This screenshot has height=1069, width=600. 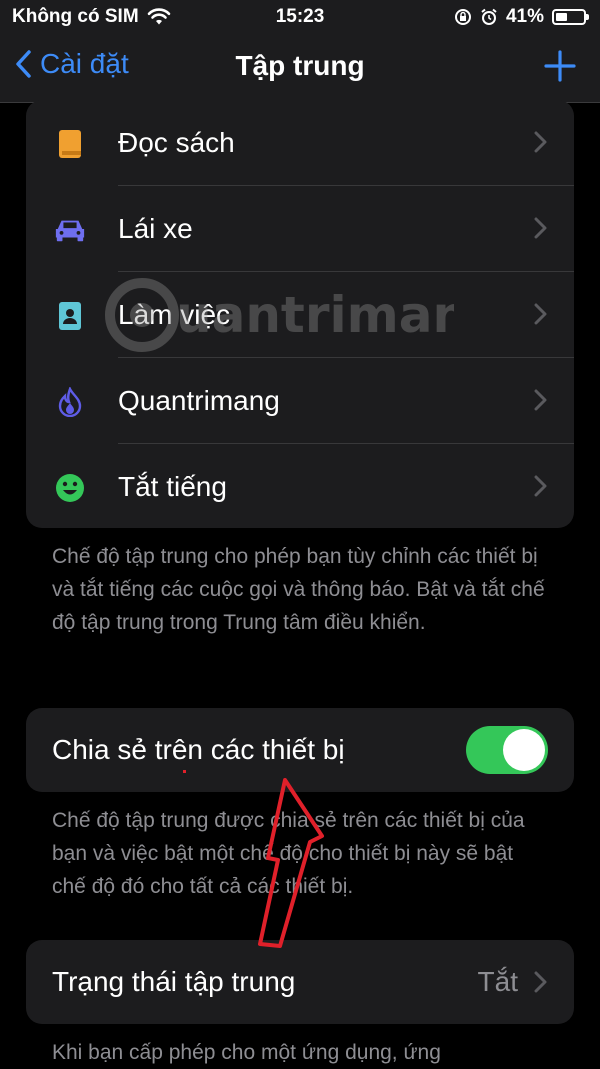 What do you see at coordinates (70, 402) in the screenshot?
I see `flame-icon` at bounding box center [70, 402].